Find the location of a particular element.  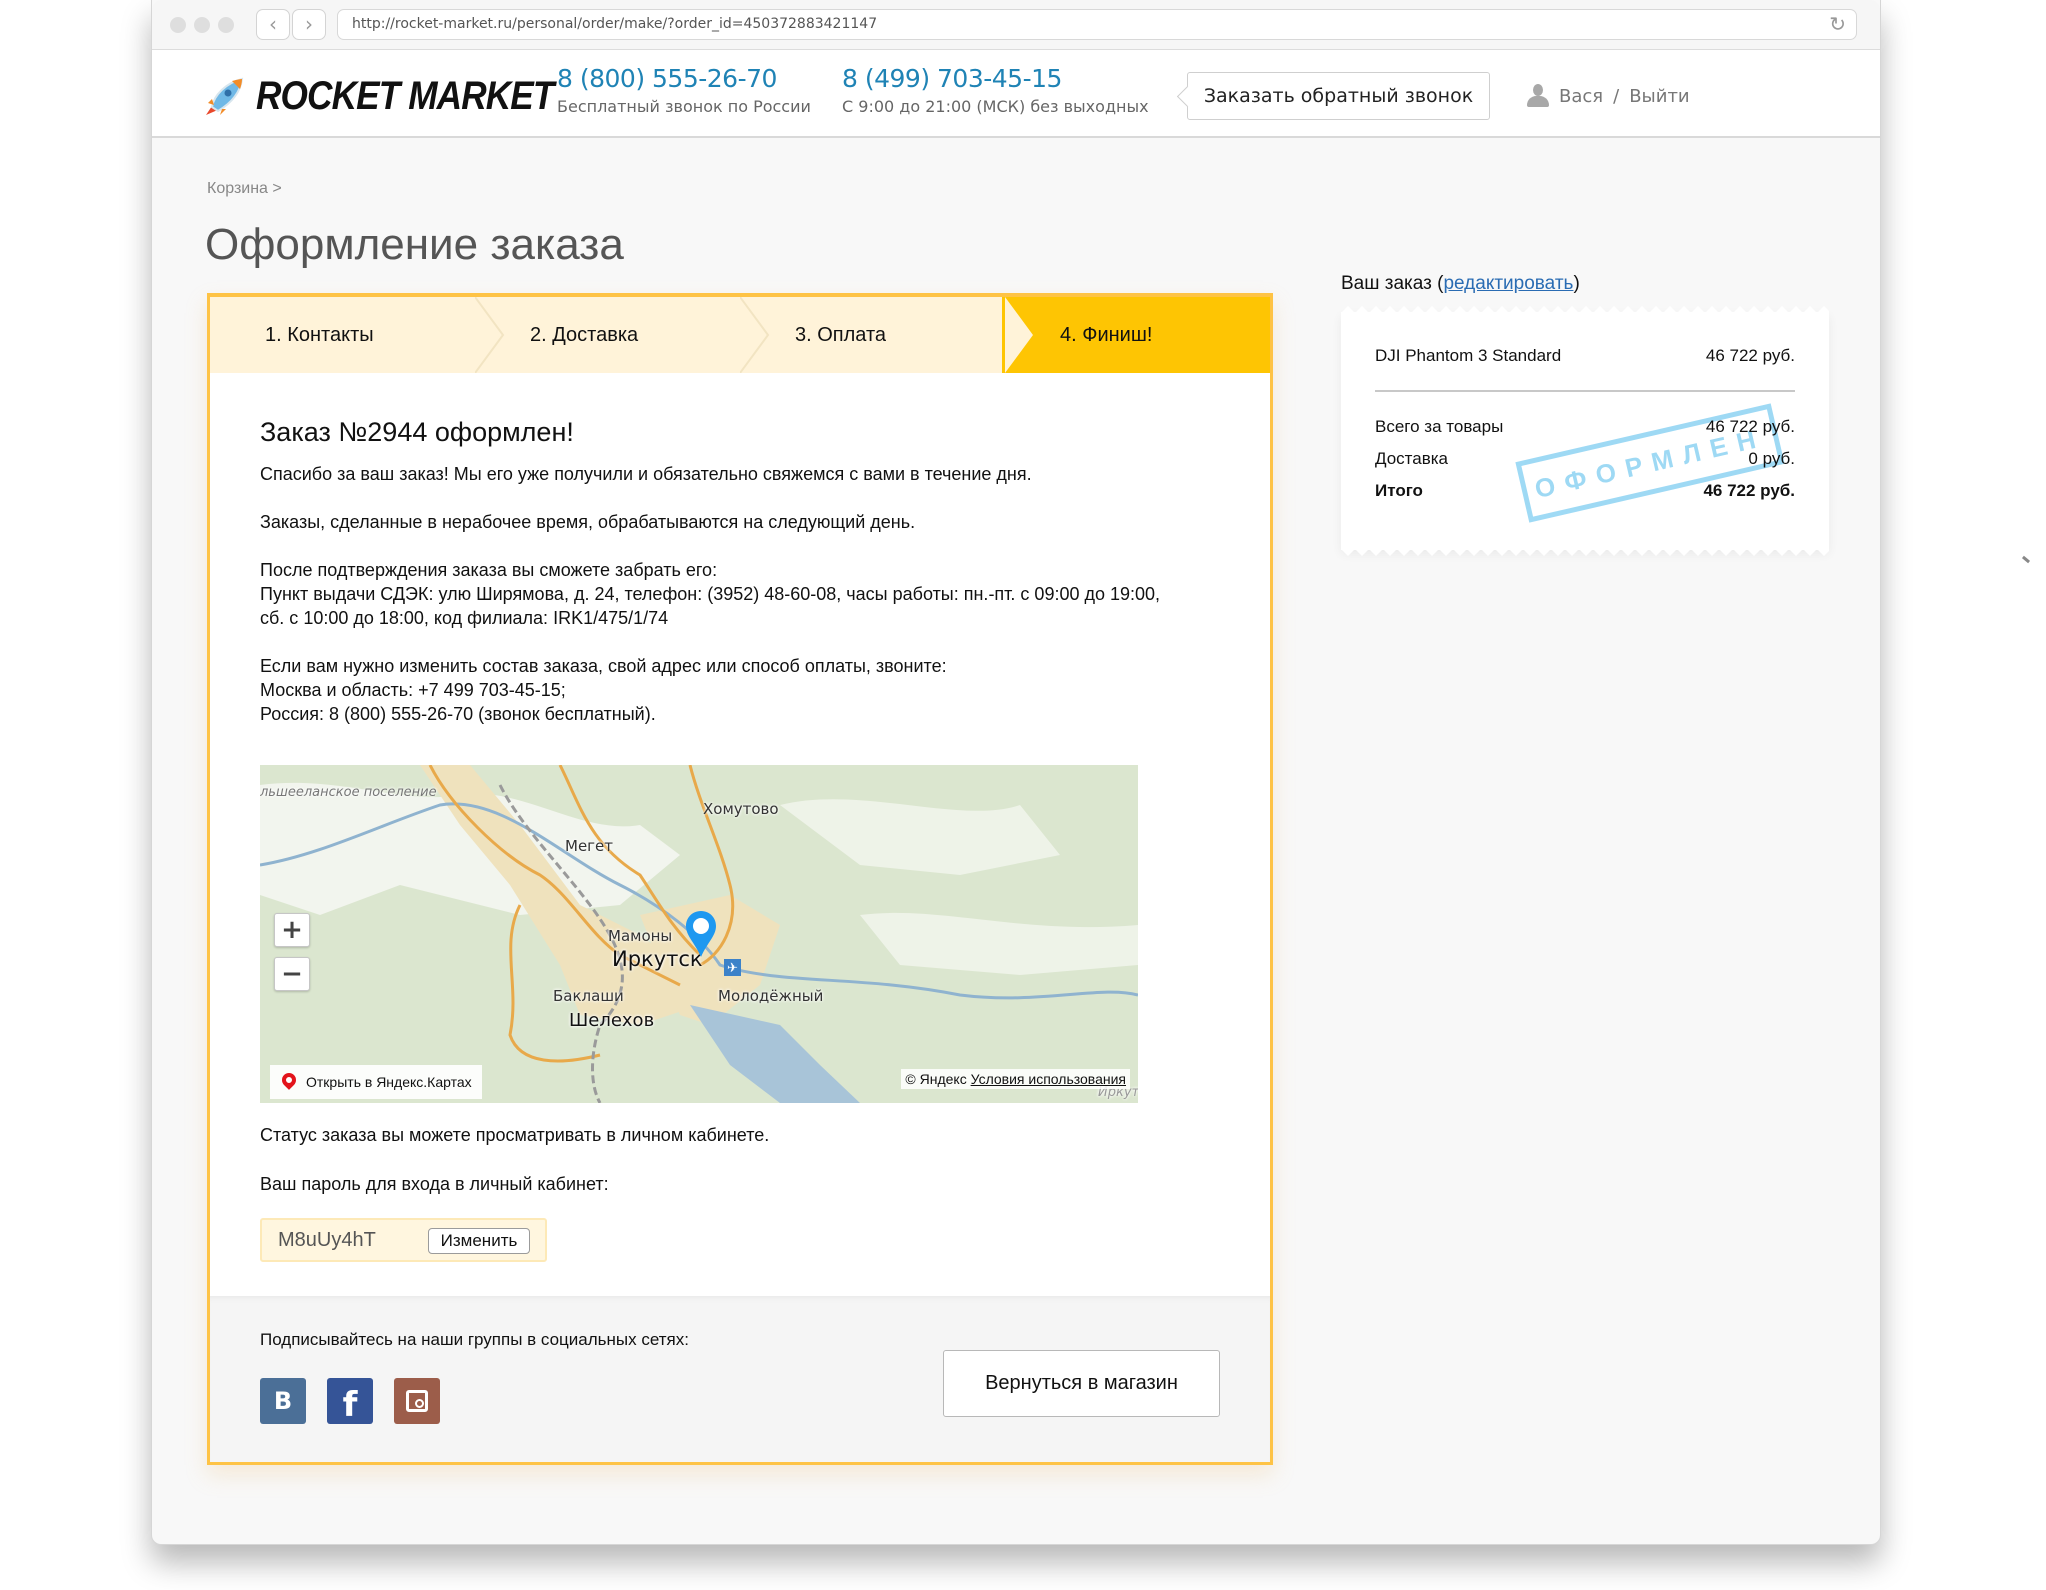

order-summary-title: Ваш заказ (редактировать) is located at coordinates (1460, 283).